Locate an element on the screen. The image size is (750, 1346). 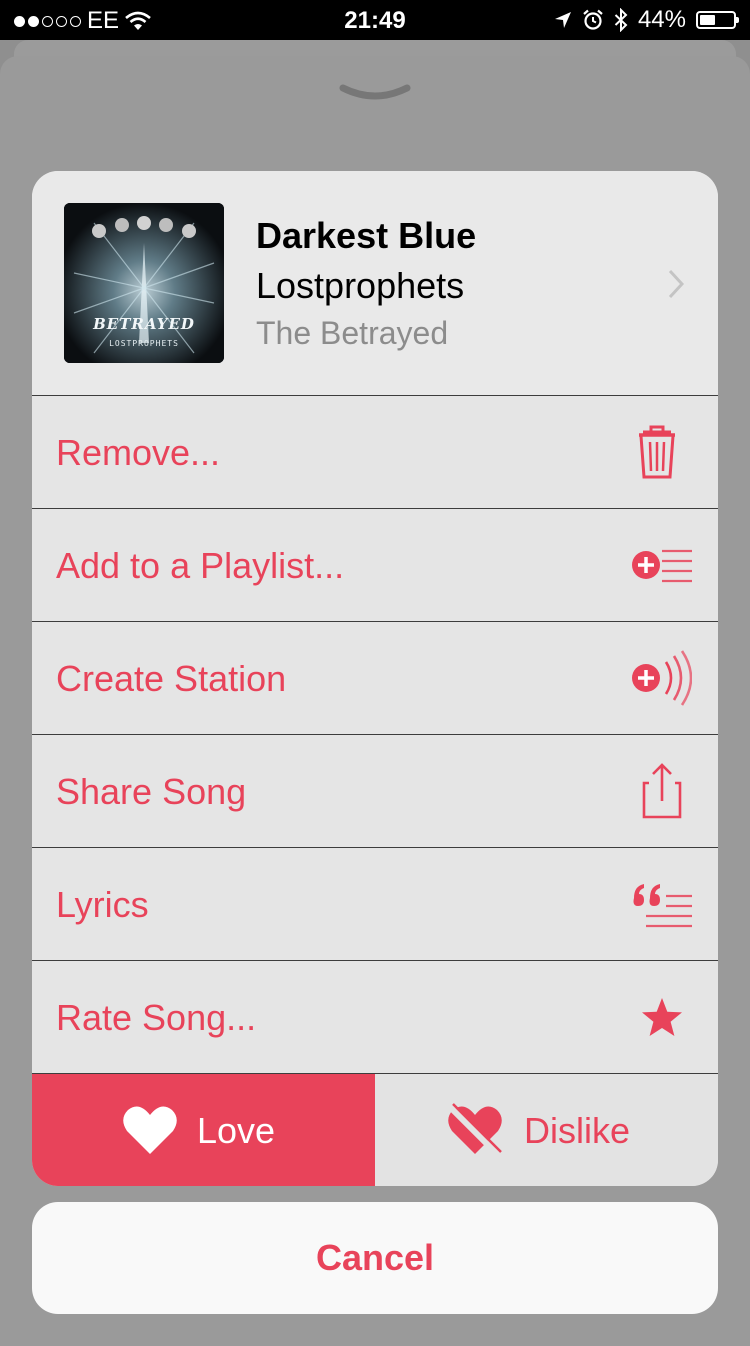
song-artist: Lostprophets is located at coordinates (360, 285).